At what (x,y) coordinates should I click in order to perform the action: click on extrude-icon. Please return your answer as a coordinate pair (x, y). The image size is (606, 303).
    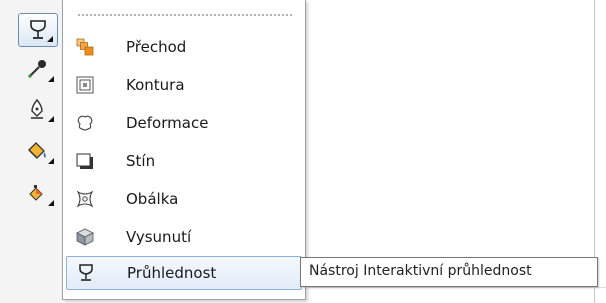
    Looking at the image, I should click on (85, 237).